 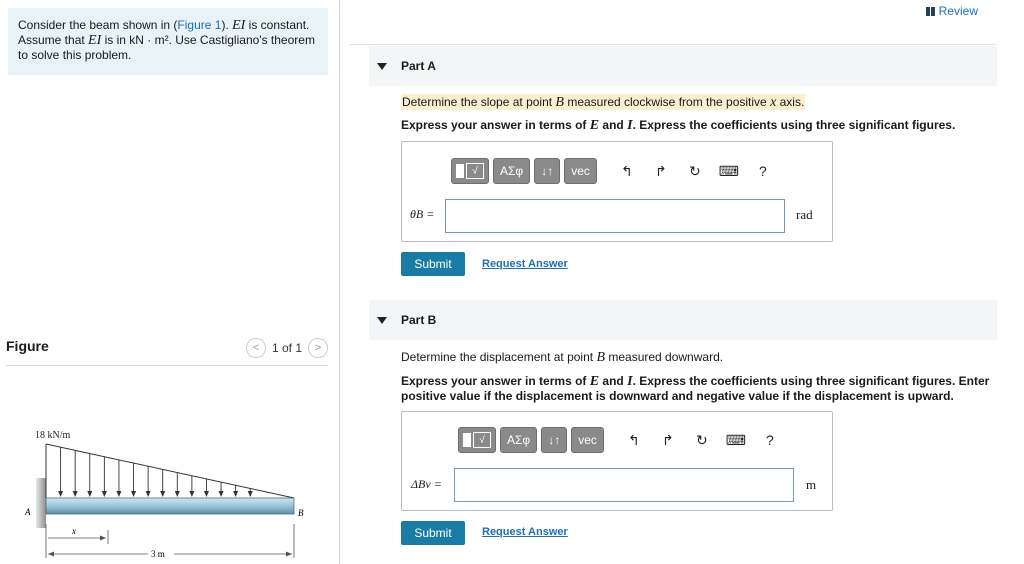 I want to click on load-arrows, so click(x=155, y=472).